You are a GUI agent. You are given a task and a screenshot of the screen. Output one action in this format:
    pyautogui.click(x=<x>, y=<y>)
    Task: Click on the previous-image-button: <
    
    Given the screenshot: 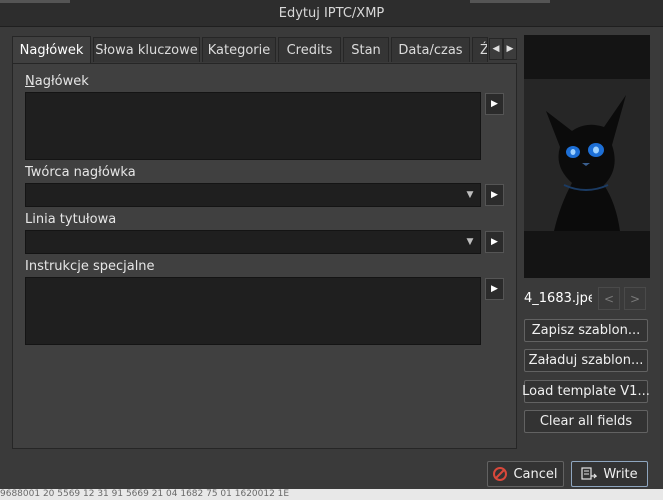 What is the action you would take?
    pyautogui.click(x=609, y=298)
    